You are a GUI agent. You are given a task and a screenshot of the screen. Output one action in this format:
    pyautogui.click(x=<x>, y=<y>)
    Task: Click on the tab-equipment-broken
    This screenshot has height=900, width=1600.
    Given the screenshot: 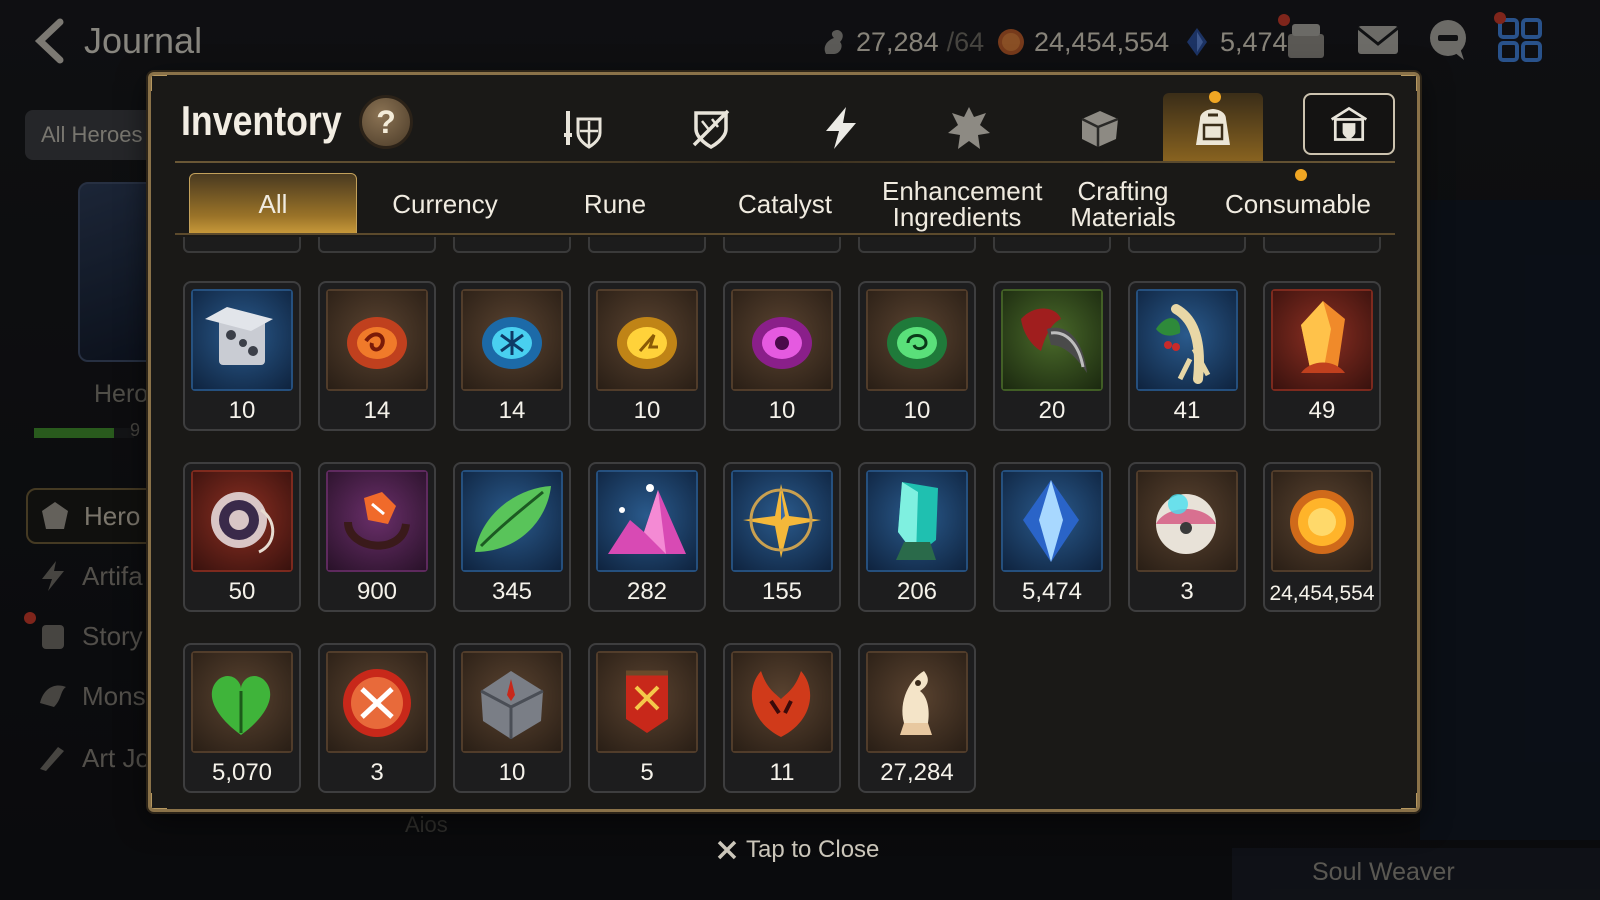 What is the action you would take?
    pyautogui.click(x=711, y=128)
    